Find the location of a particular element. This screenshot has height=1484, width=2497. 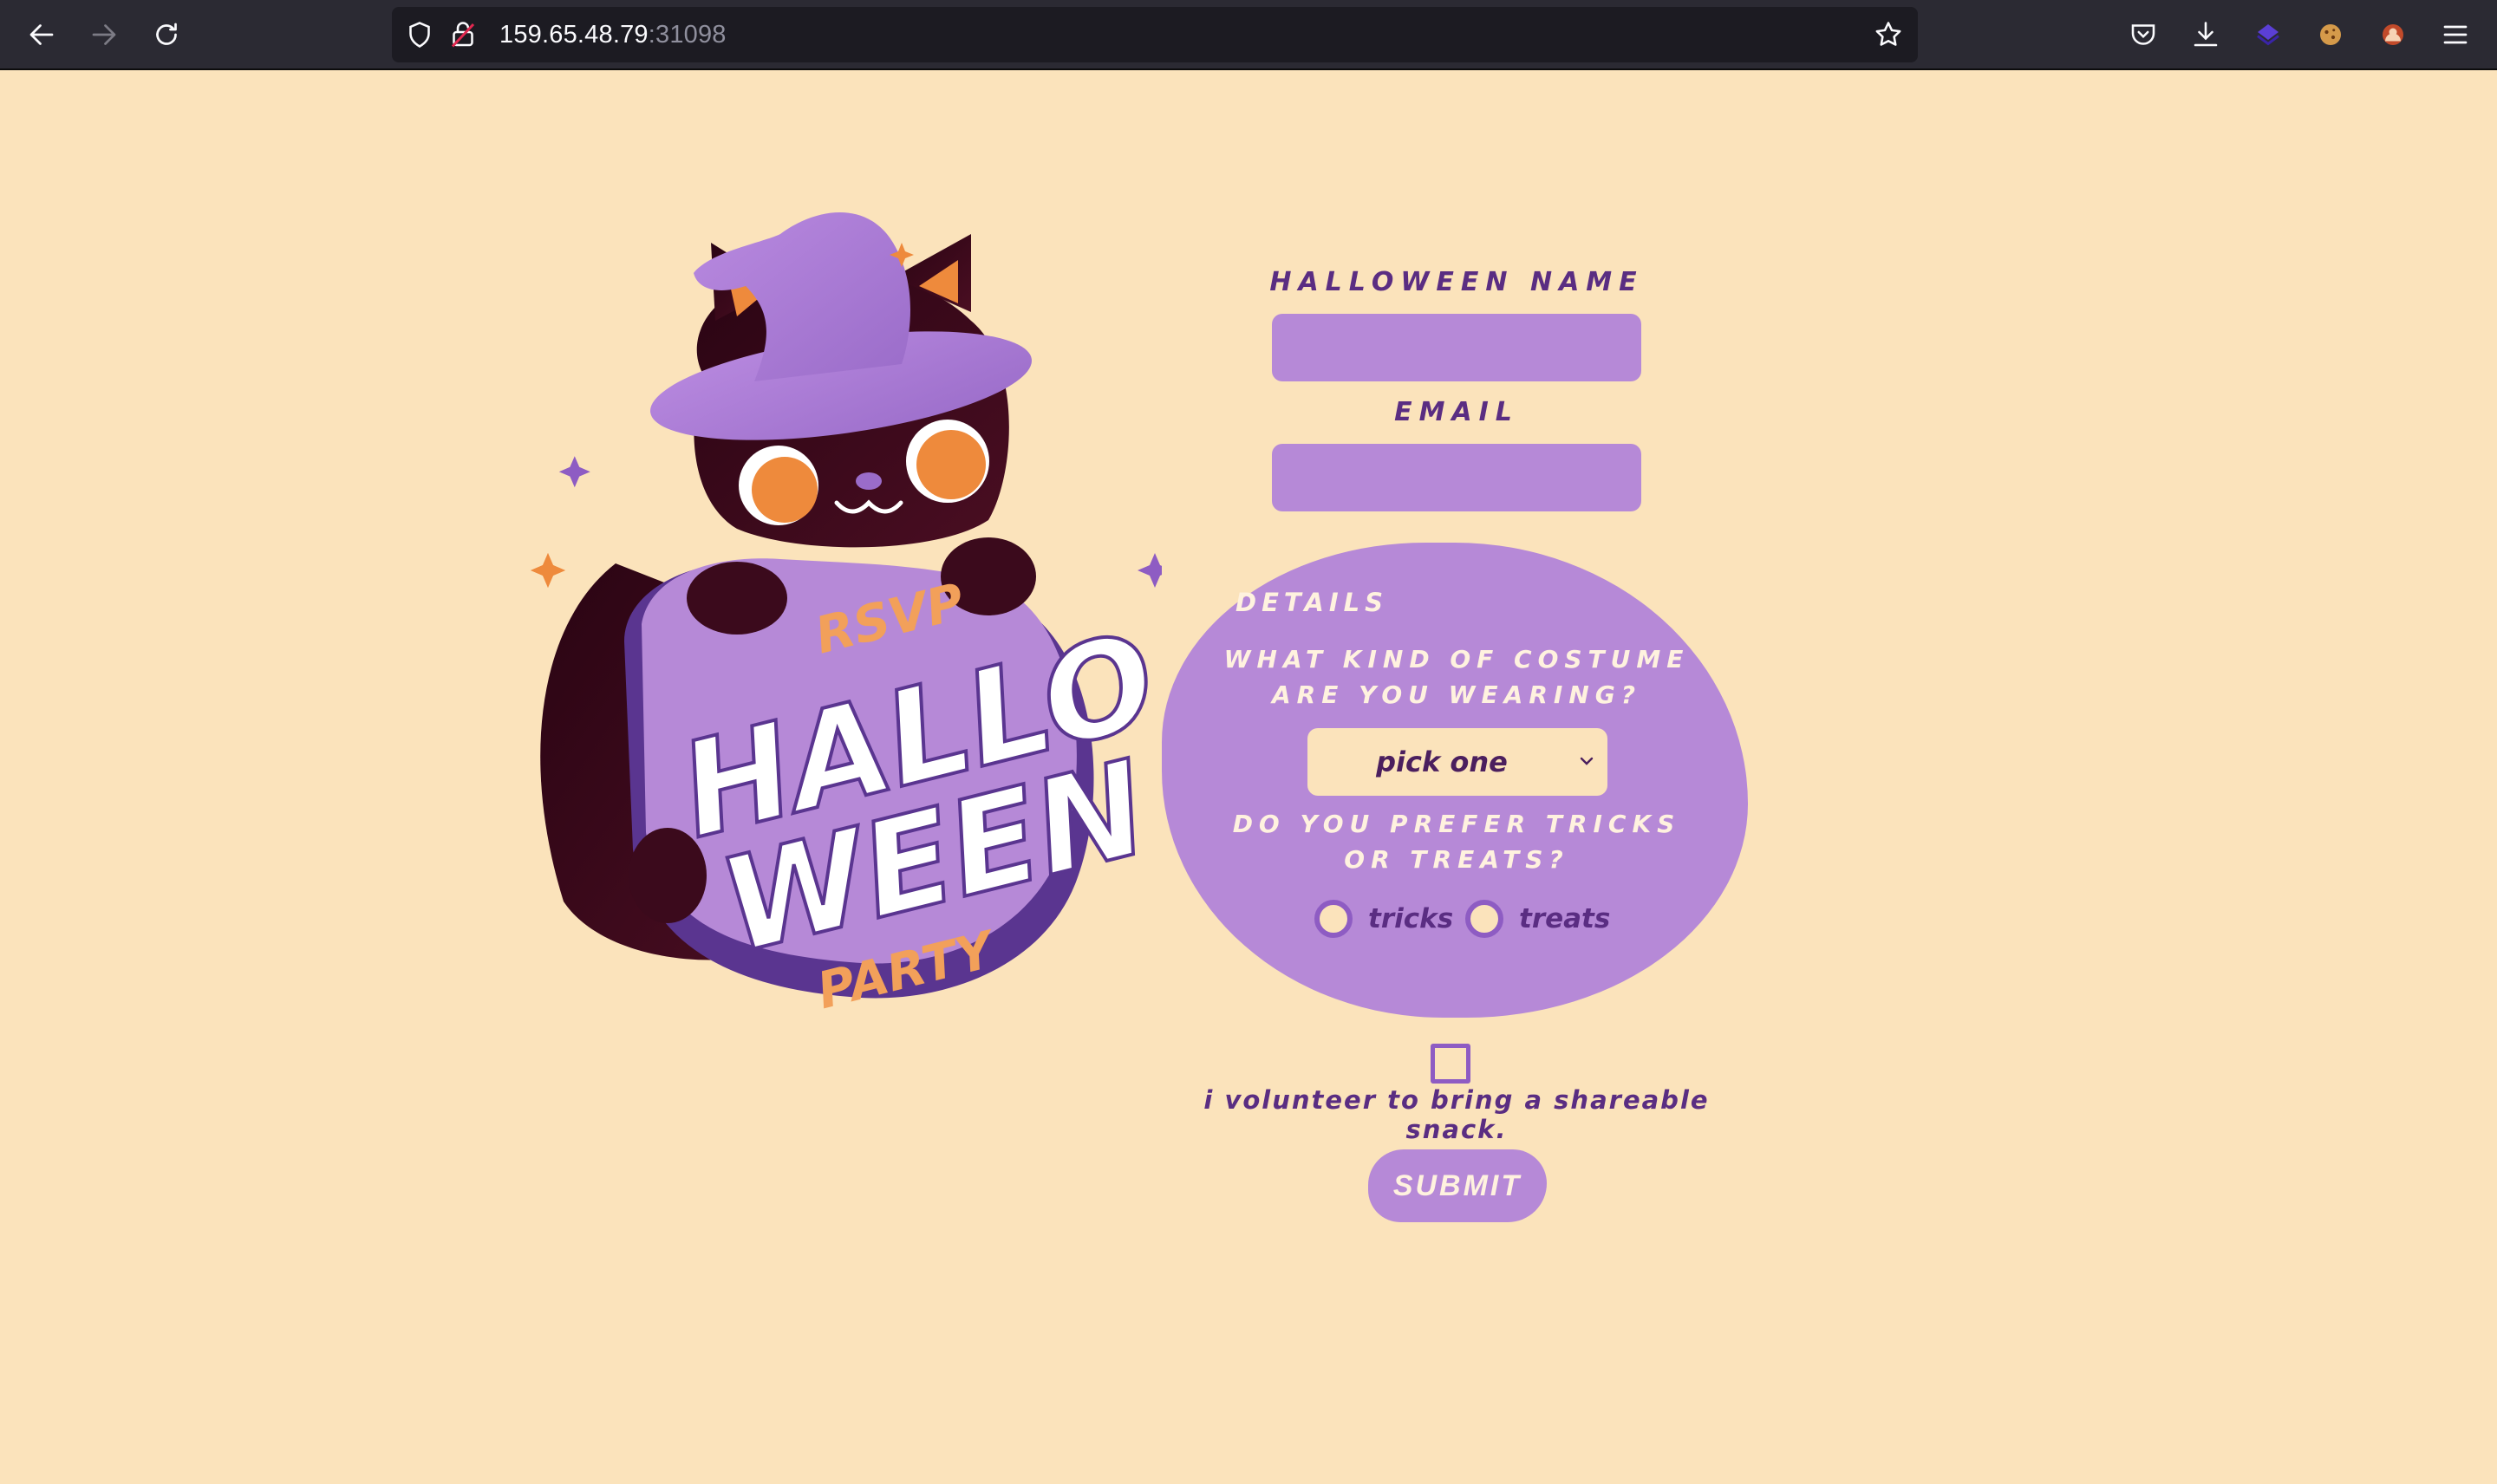

treats-radio is located at coordinates (1484, 919).